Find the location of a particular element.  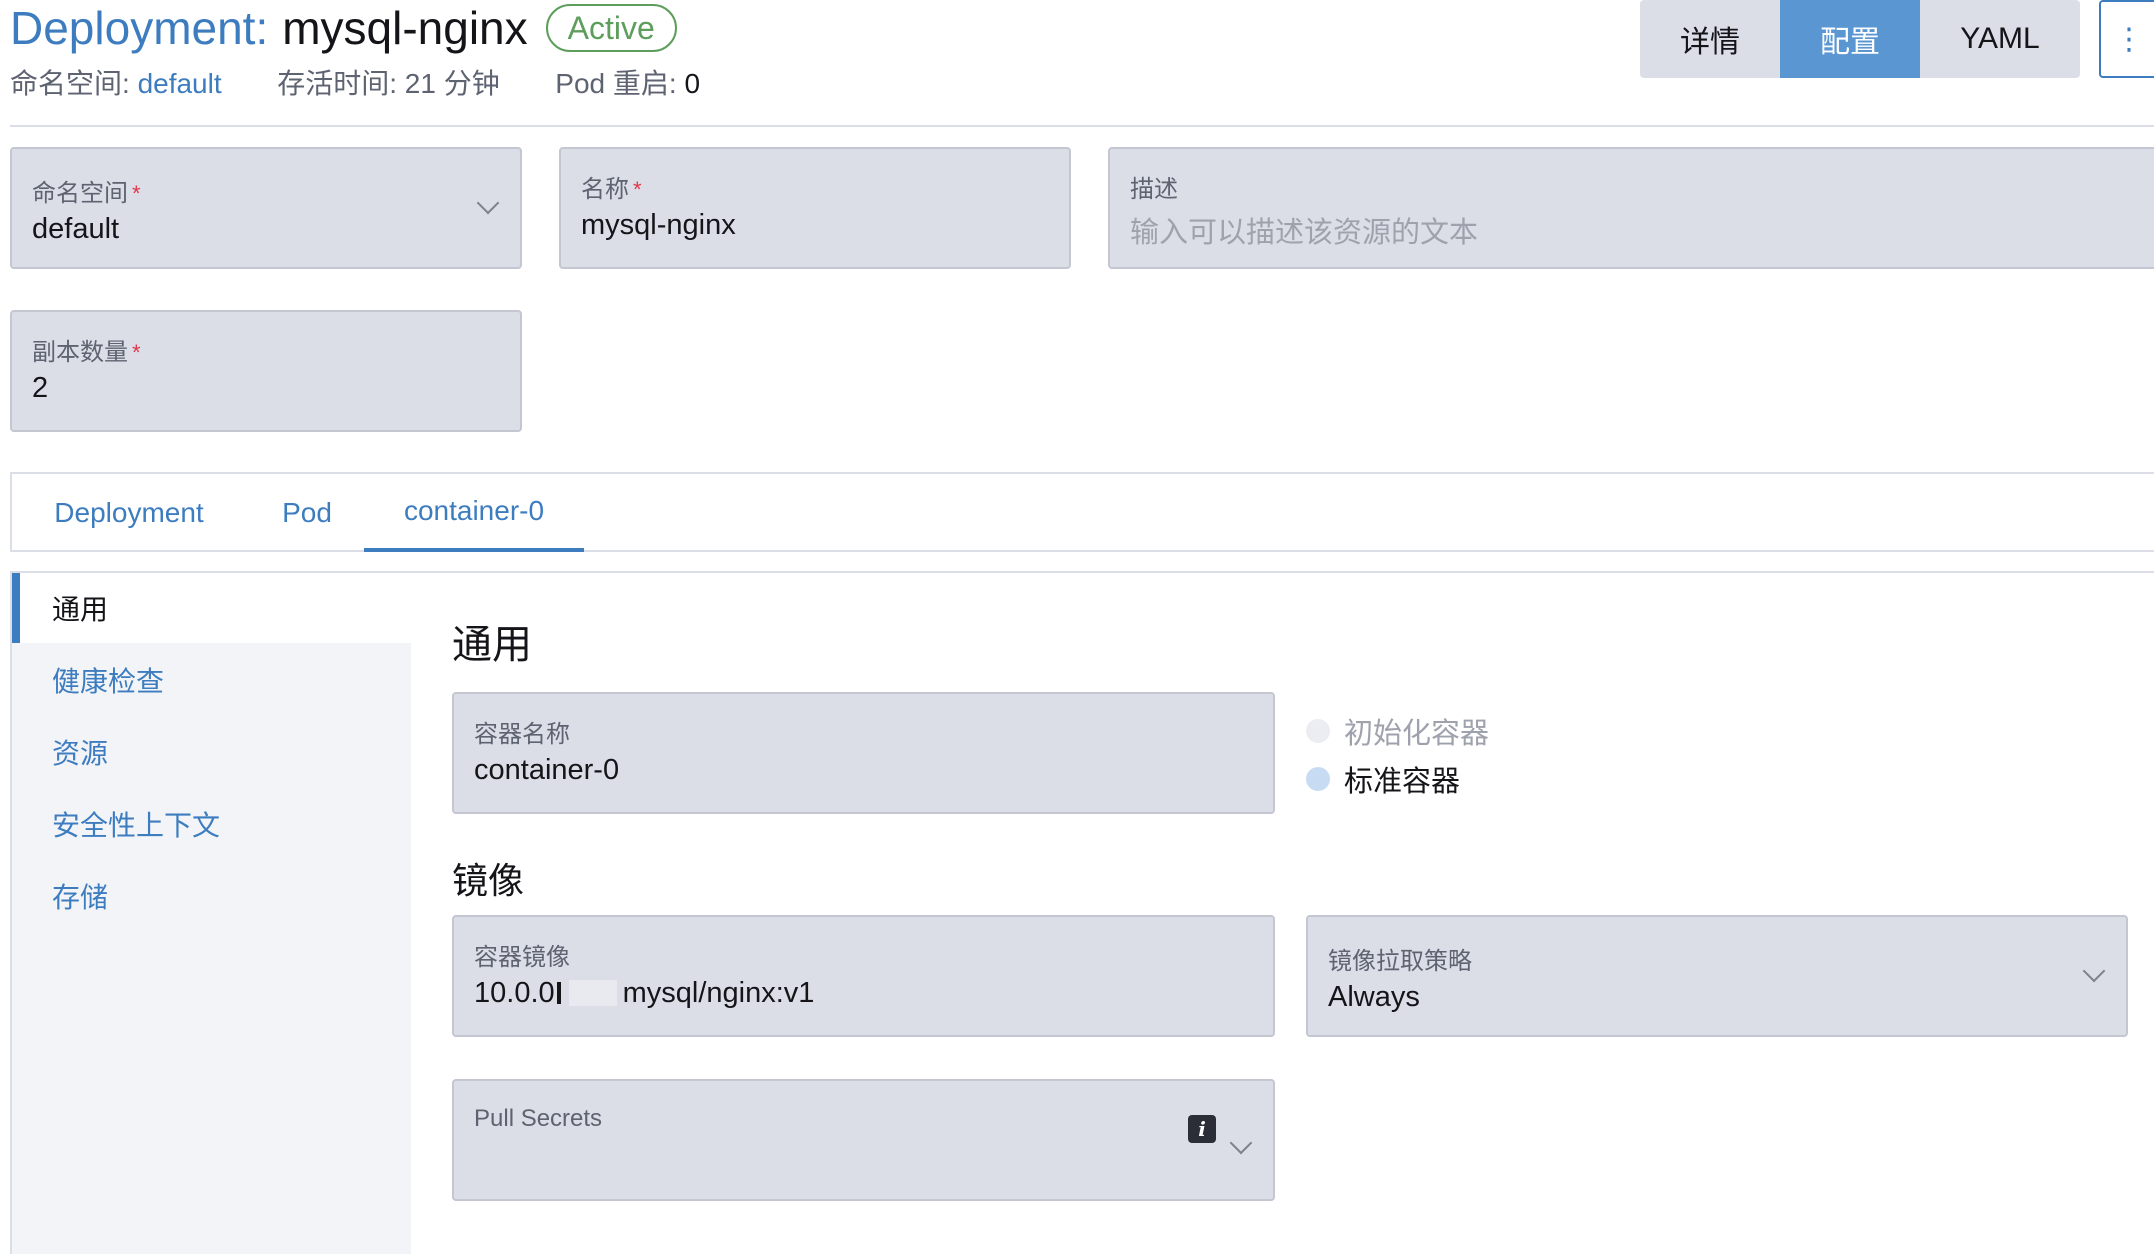

container-name-value: container-0 is located at coordinates (547, 770).